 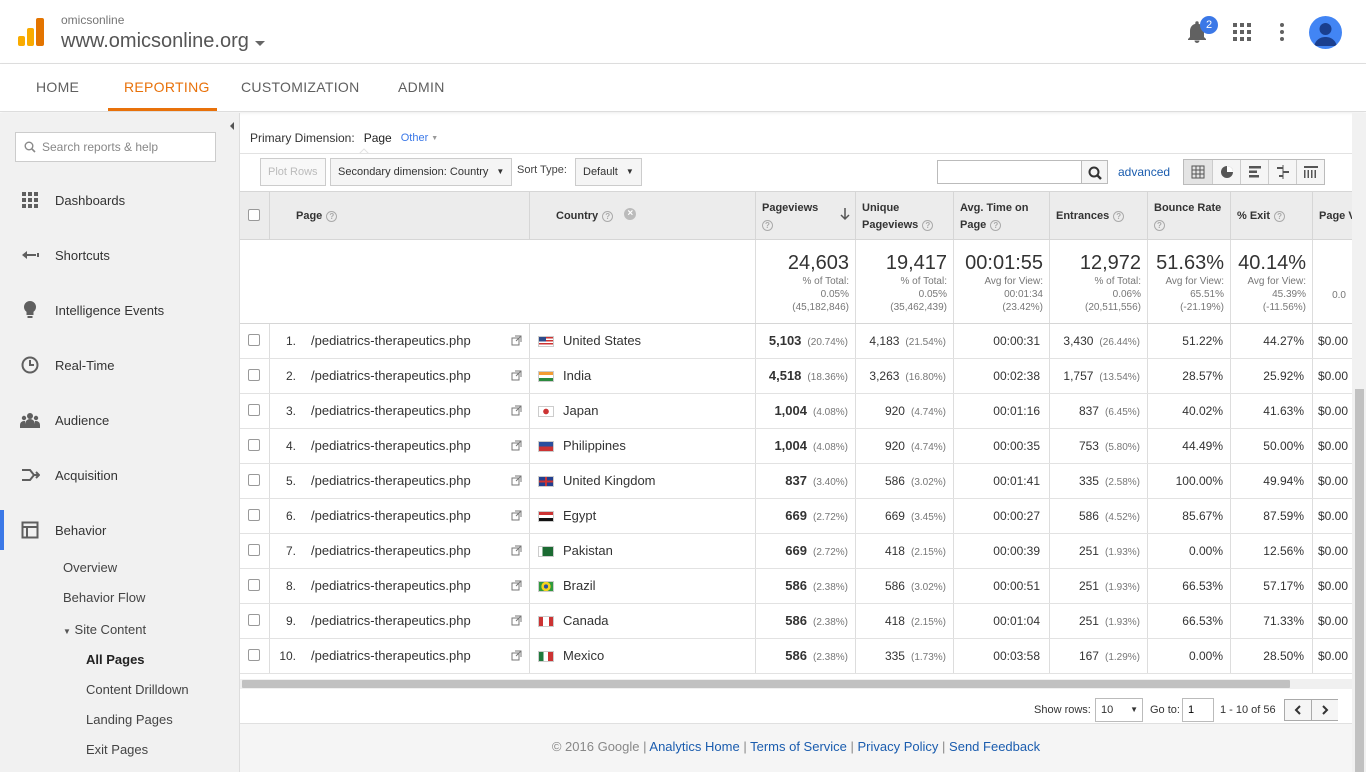 What do you see at coordinates (163, 41) in the screenshot?
I see `property-selector: www.omicsonline.org` at bounding box center [163, 41].